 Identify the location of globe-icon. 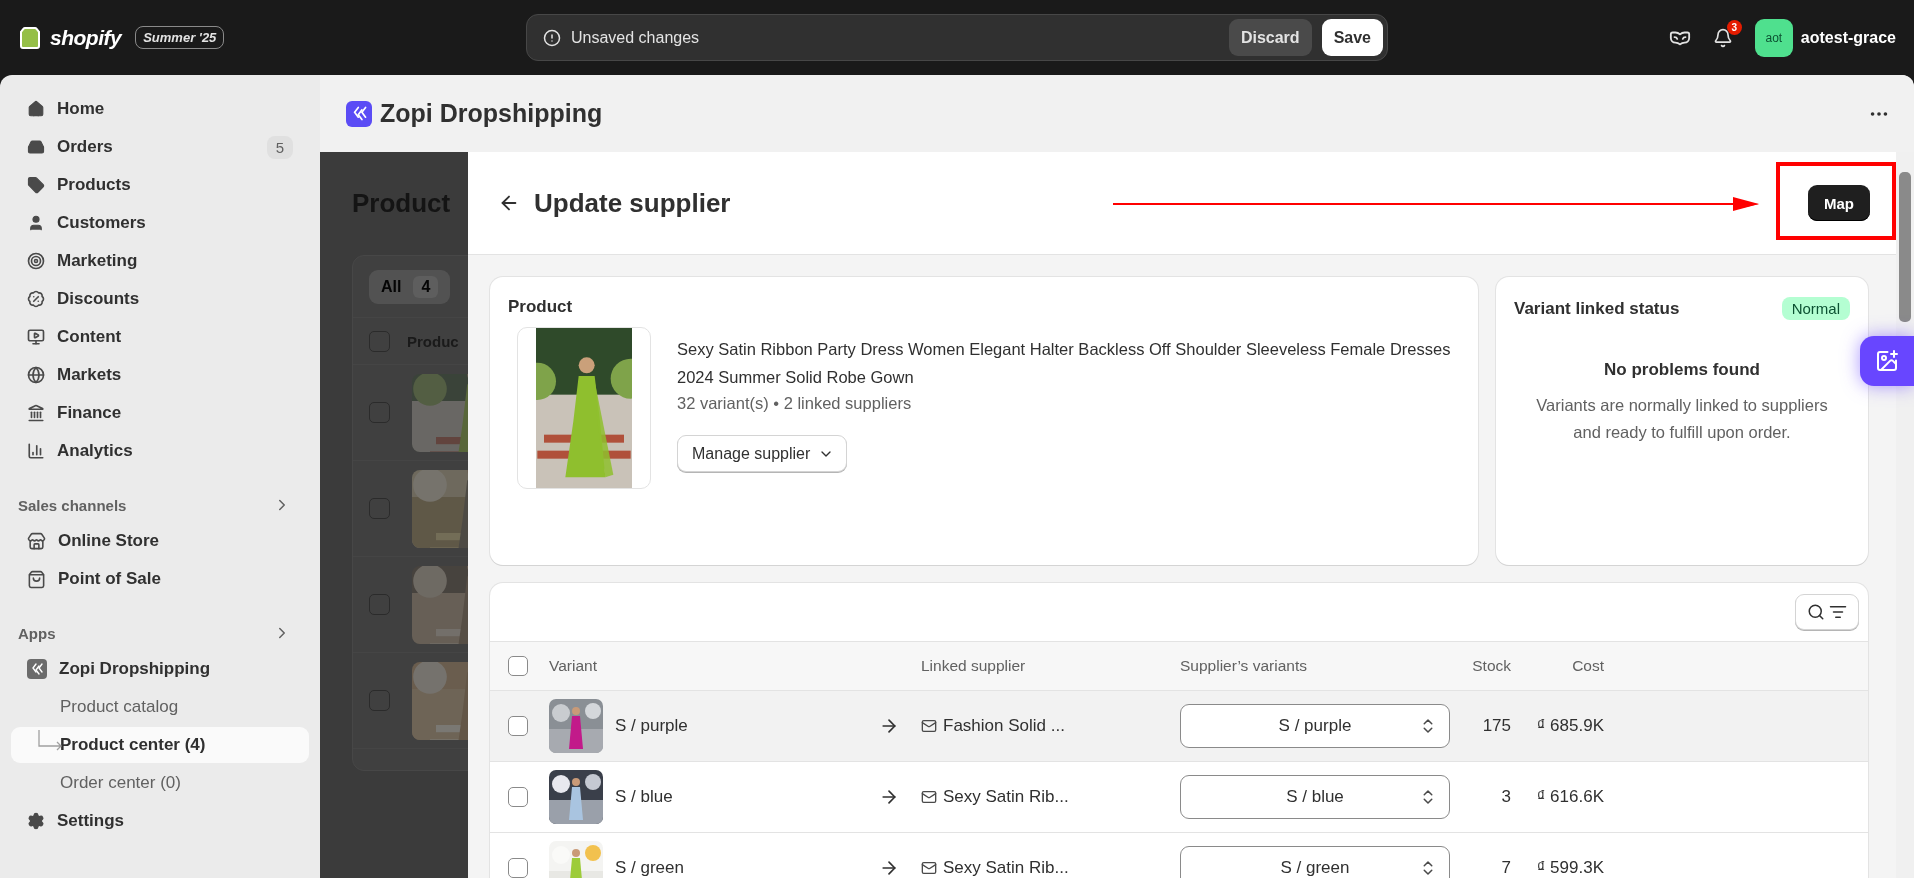
(36, 375).